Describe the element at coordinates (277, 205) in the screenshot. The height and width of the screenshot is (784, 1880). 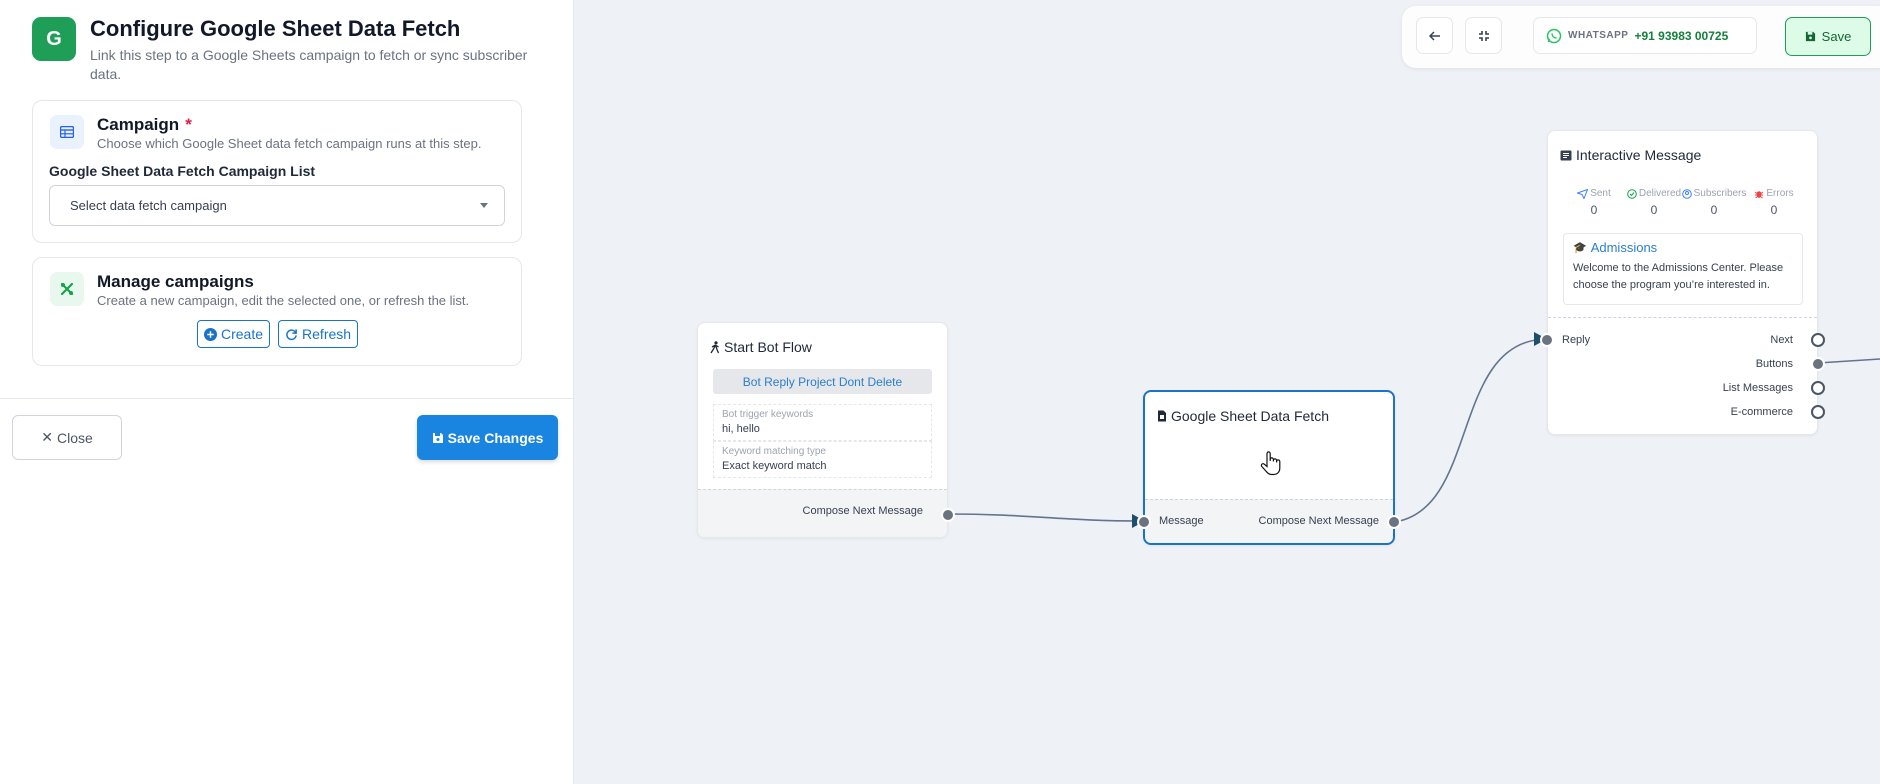
I see `campaign-select: Select data fetch campaign` at that location.